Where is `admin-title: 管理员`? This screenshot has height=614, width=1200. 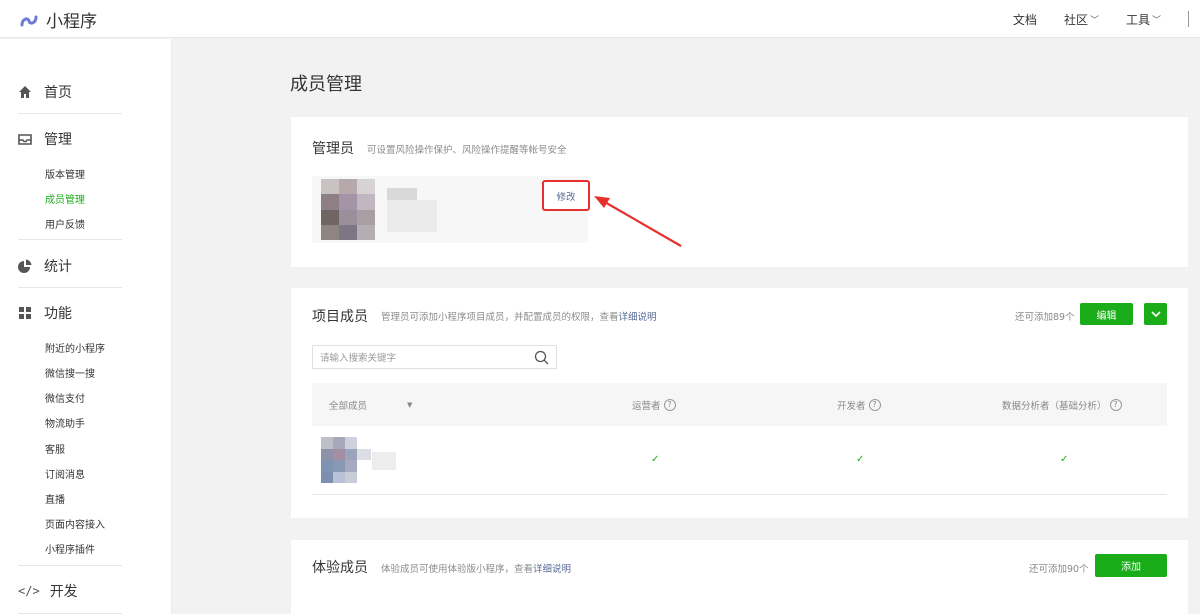 admin-title: 管理员 is located at coordinates (333, 149).